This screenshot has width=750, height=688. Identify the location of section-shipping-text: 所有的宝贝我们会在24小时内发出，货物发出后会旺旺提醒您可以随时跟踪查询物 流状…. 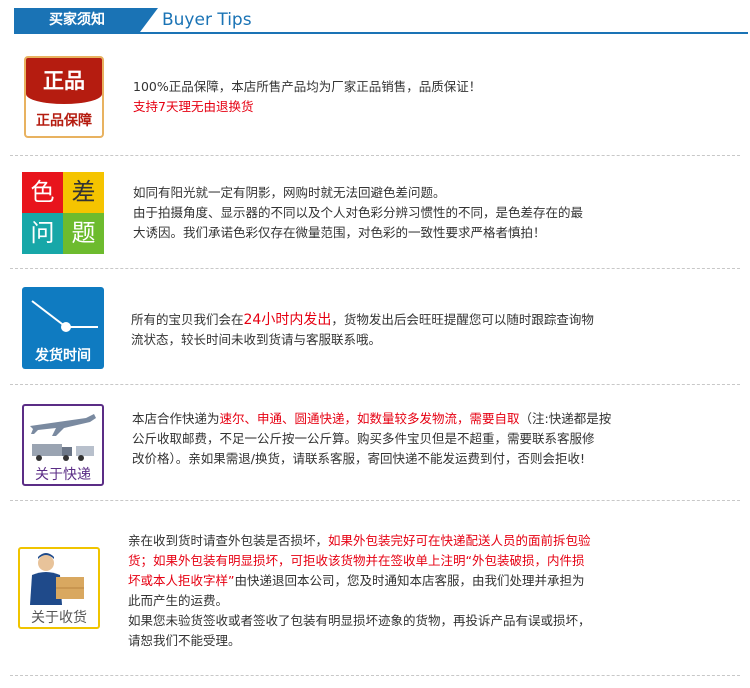
(362, 330).